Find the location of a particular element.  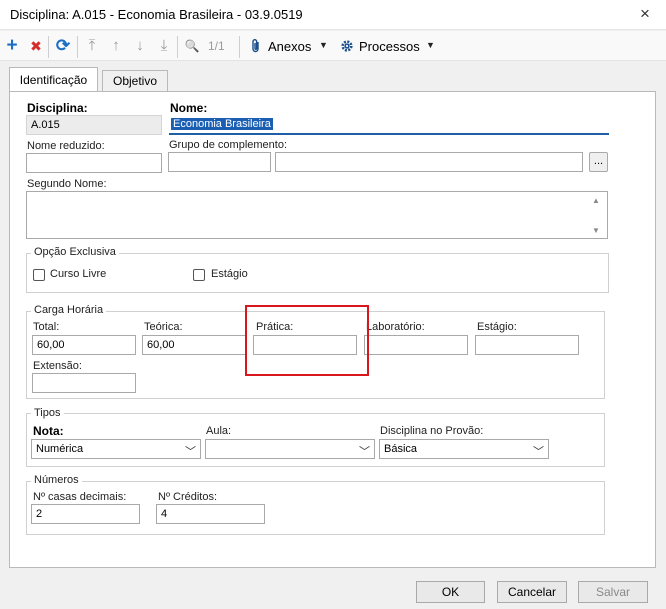

estagio-field is located at coordinates (527, 345).